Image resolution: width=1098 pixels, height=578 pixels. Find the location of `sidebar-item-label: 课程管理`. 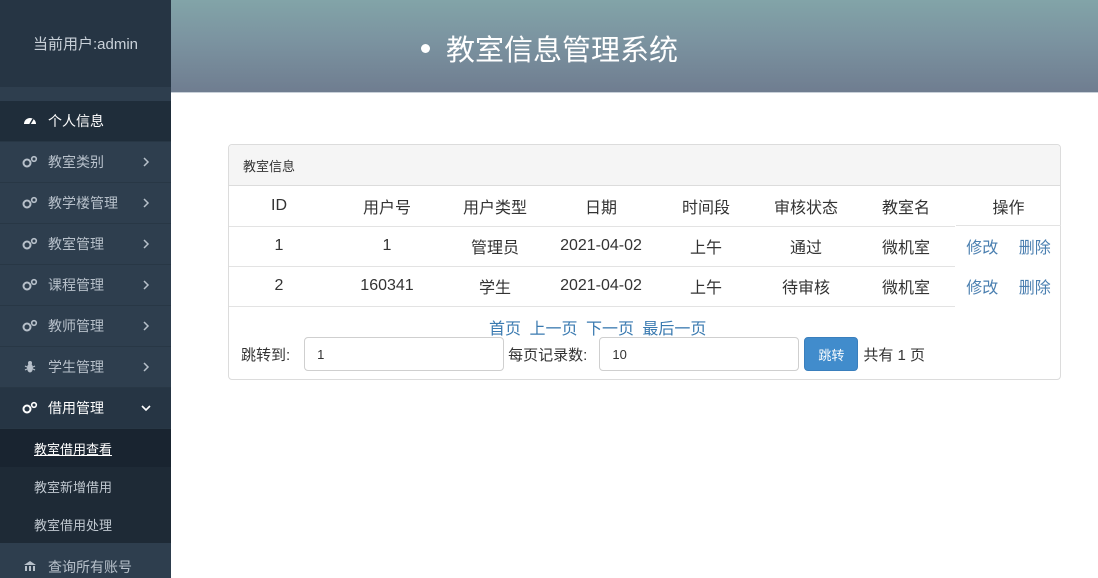

sidebar-item-label: 课程管理 is located at coordinates (76, 285).